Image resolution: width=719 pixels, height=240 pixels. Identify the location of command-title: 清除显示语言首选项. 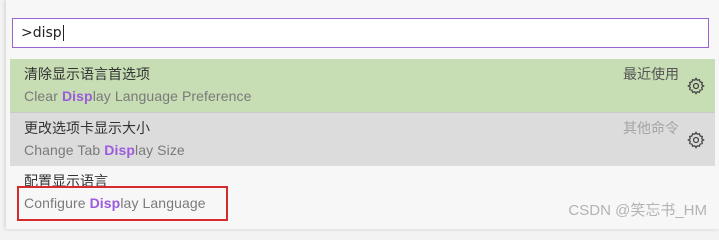
(87, 75).